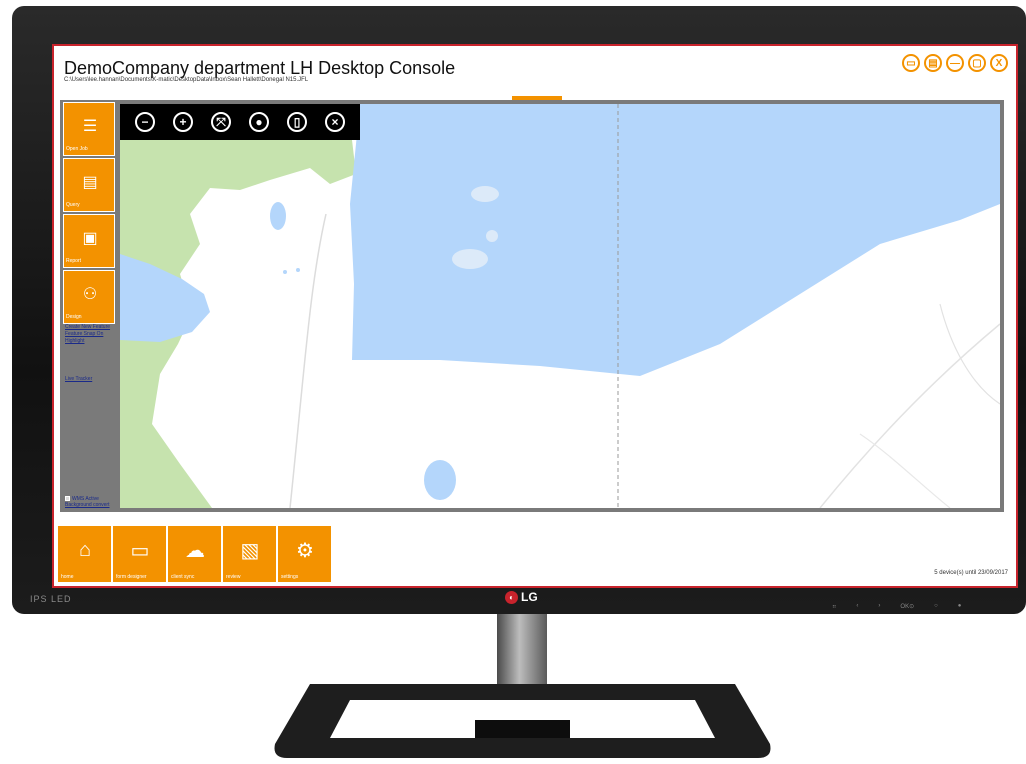 The height and width of the screenshot is (764, 1026). Describe the element at coordinates (977, 63) in the screenshot. I see `maximize-icon: ▢` at that location.